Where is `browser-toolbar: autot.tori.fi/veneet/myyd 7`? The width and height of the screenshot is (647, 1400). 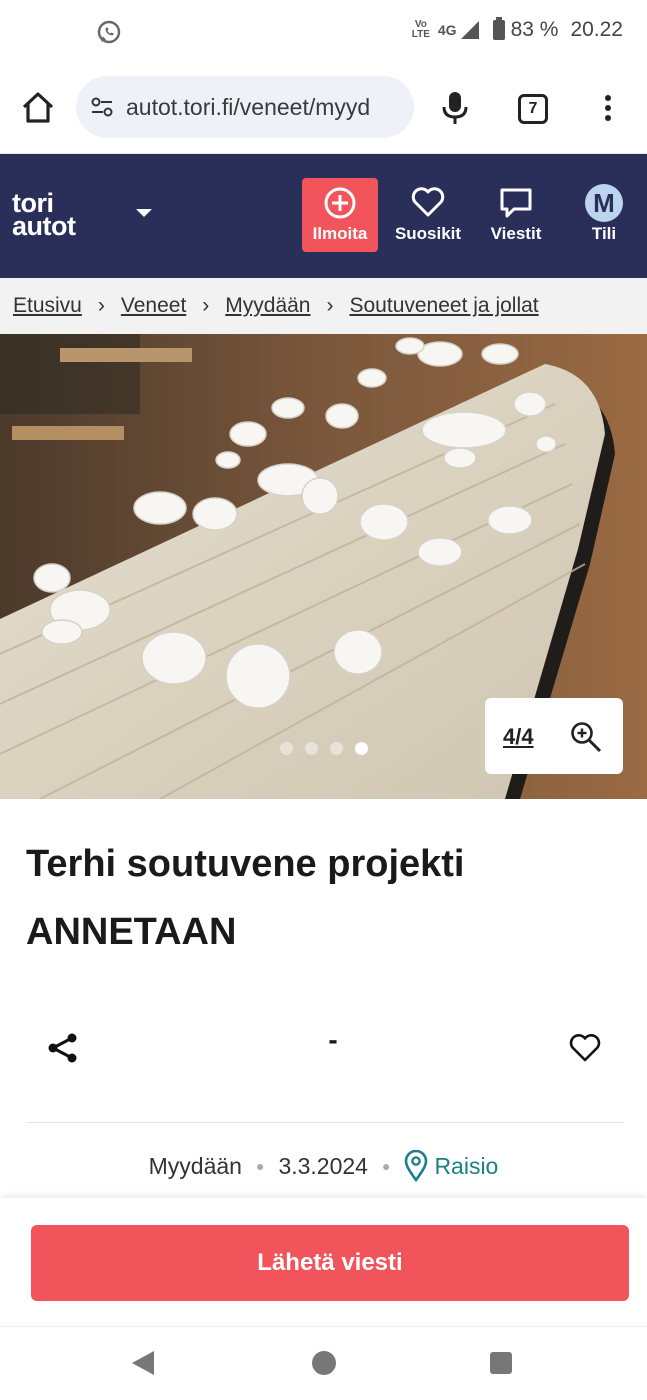 browser-toolbar: autot.tori.fi/veneet/myyd 7 is located at coordinates (323, 109).